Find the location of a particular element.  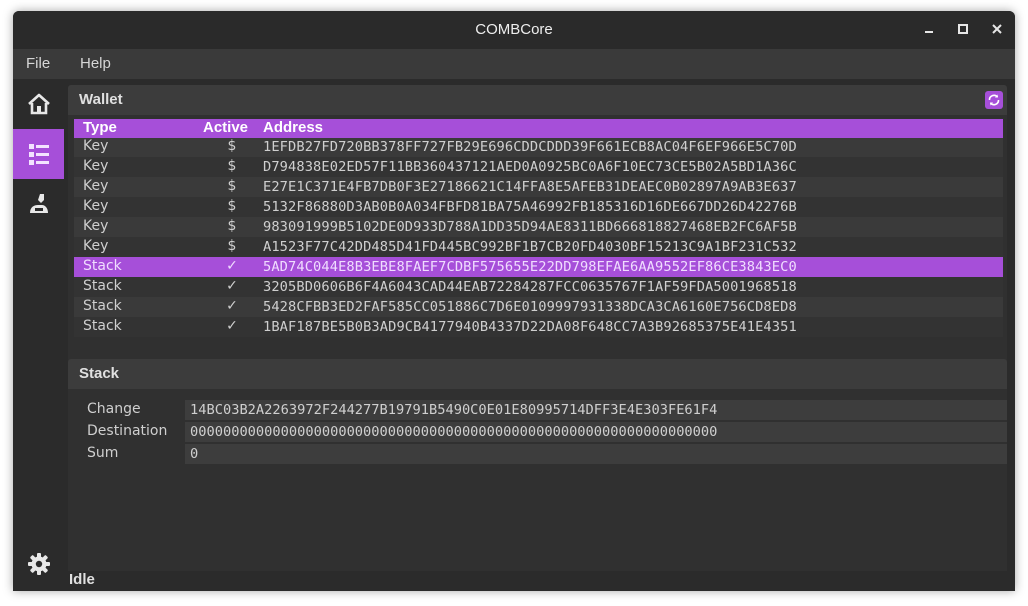

wallet-panel-header: Wallet is located at coordinates (537, 100).